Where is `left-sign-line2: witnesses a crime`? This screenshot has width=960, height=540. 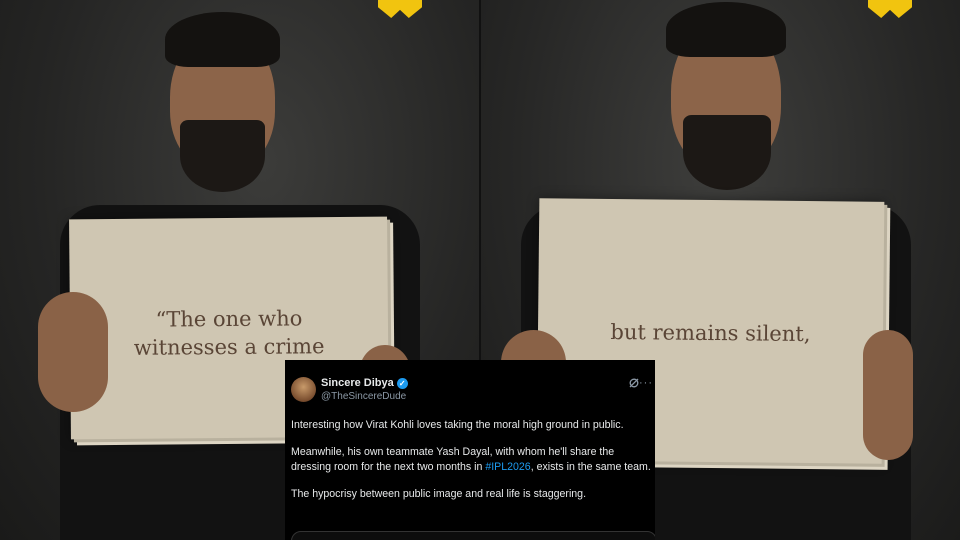
left-sign-line2: witnesses a crime is located at coordinates (229, 347).